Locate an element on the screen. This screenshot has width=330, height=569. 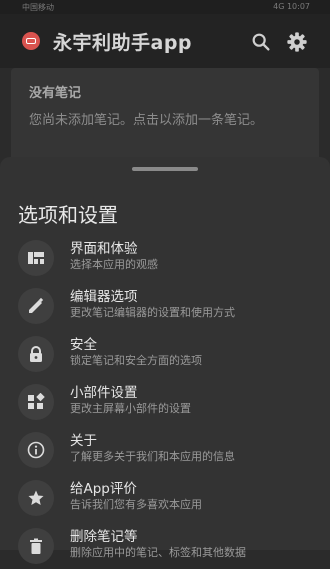
option-widgets: 小部件设置 更改主屏幕小部件的设置 is located at coordinates (165, 403).